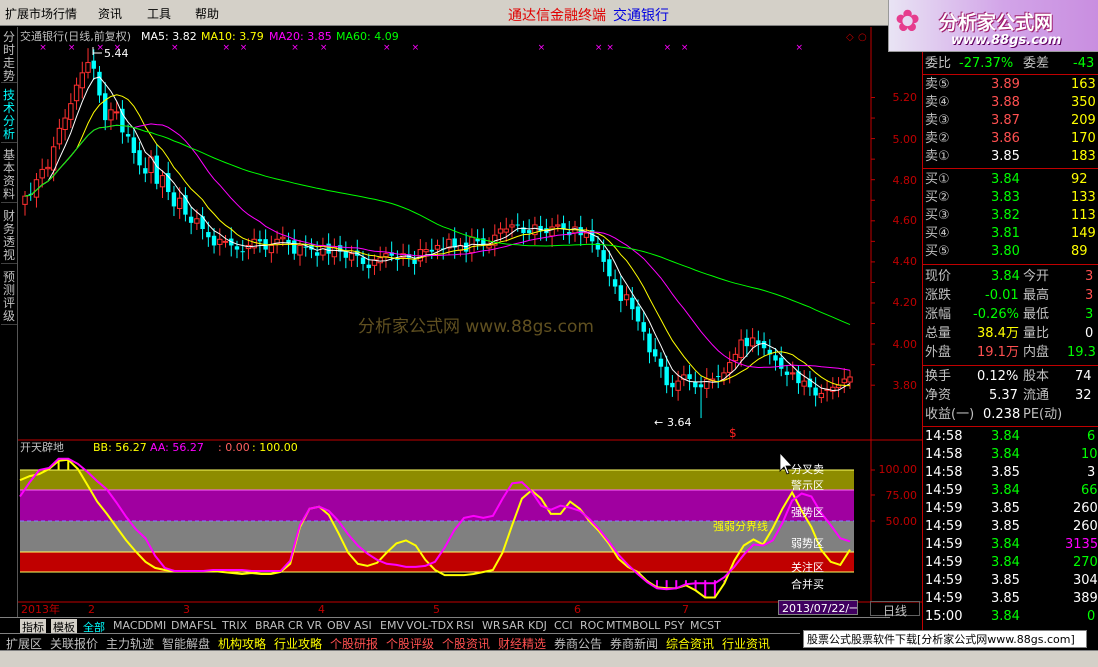 The image size is (1098, 667). I want to click on tab-dma: DMA, so click(184, 625).